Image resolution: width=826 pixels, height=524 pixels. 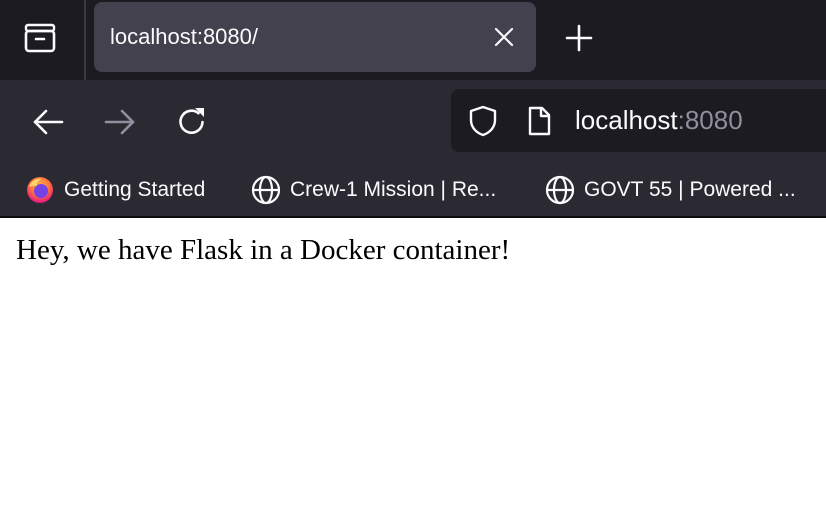 I want to click on forward-button, so click(x=120, y=122).